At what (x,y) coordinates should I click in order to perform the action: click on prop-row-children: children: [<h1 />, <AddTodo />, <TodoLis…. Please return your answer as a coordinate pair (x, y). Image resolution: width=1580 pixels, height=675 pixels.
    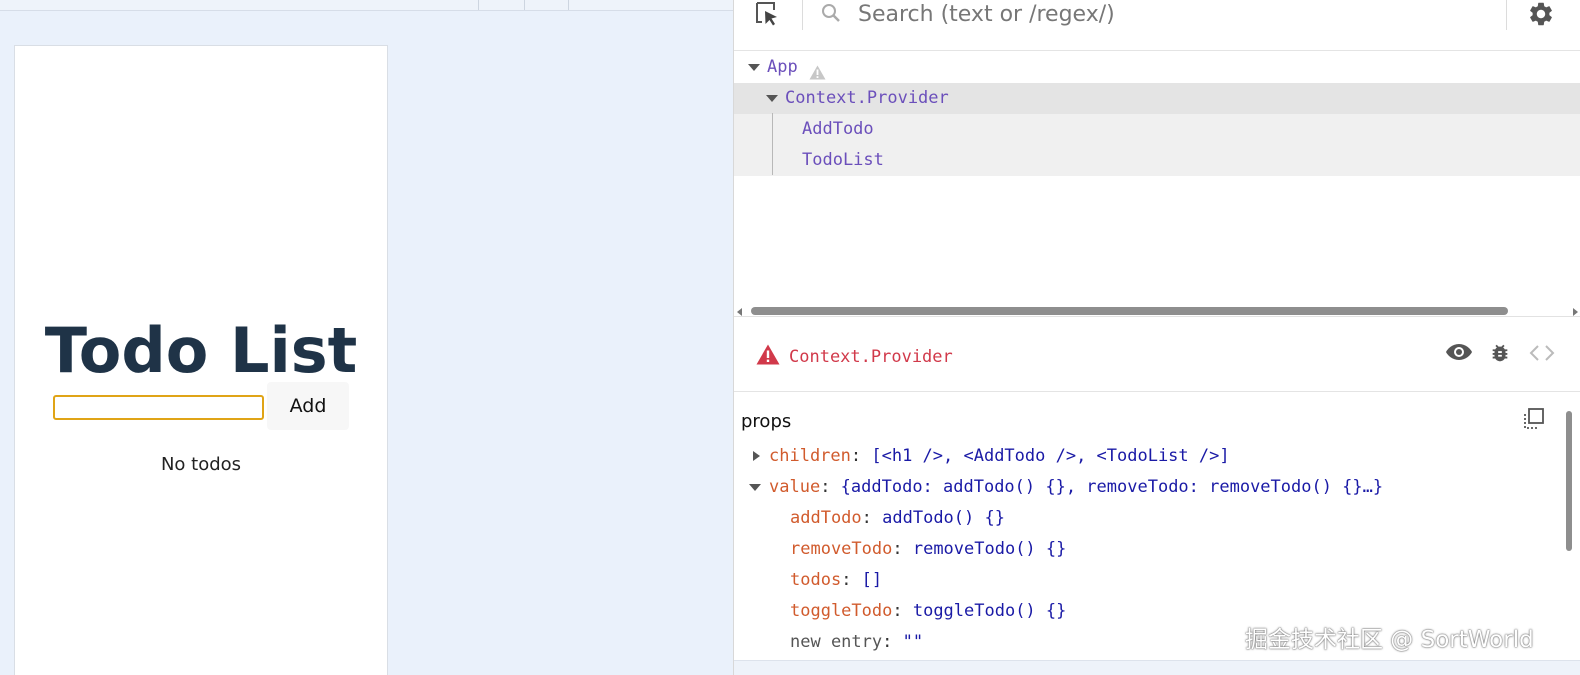
    Looking at the image, I should click on (1144, 456).